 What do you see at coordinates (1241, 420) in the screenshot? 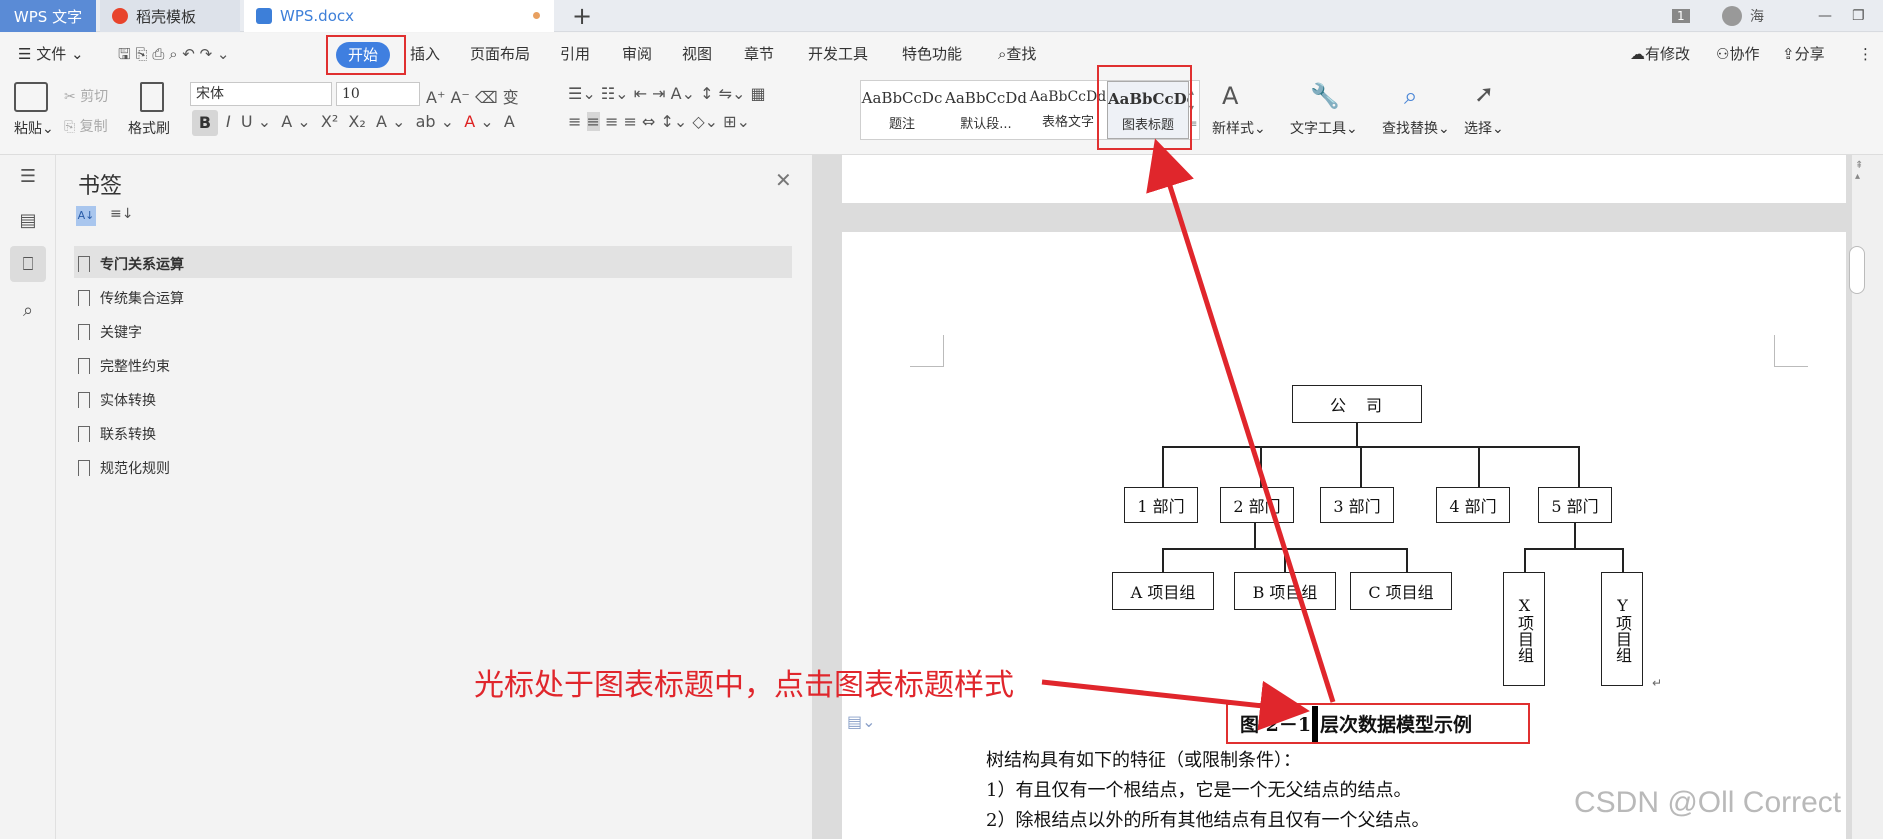
I see `arrow-to-style` at bounding box center [1241, 420].